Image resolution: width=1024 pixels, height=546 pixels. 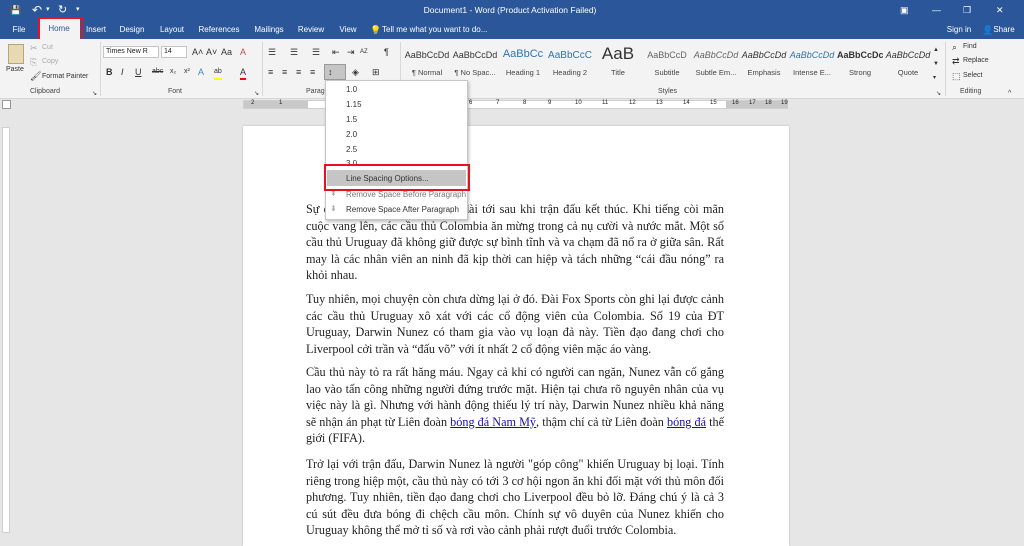 What do you see at coordinates (570, 72) in the screenshot?
I see `style-label: Heading 2` at bounding box center [570, 72].